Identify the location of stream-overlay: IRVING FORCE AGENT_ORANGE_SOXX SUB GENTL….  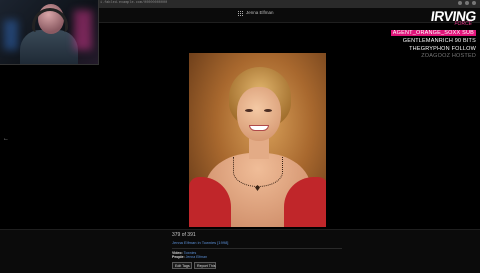
(434, 32).